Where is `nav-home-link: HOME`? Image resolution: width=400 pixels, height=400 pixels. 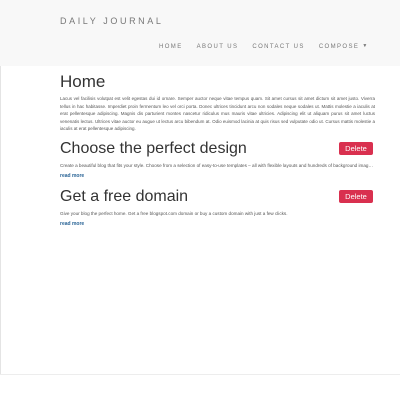 nav-home-link: HOME is located at coordinates (171, 47).